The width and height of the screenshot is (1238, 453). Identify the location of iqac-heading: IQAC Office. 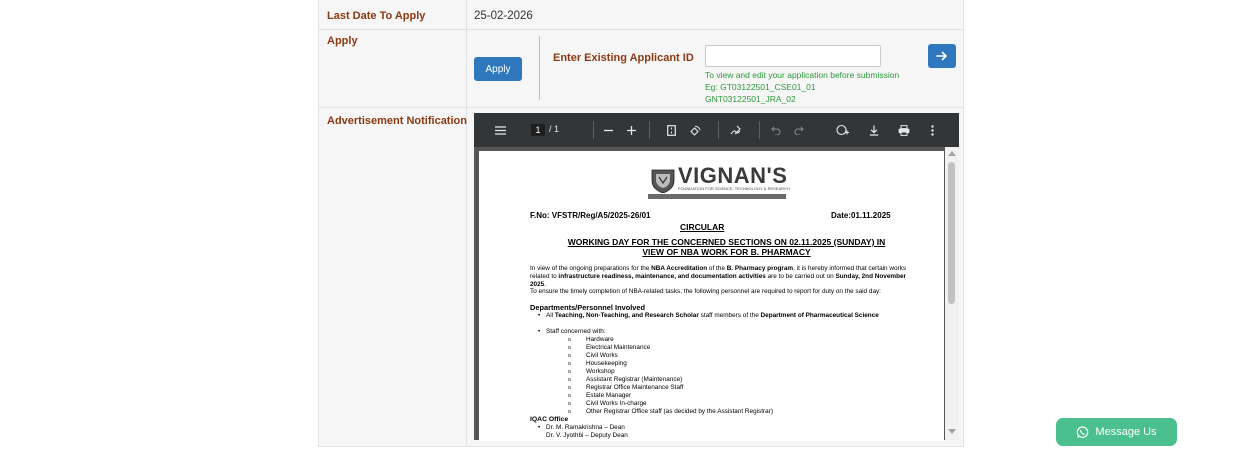
(549, 419).